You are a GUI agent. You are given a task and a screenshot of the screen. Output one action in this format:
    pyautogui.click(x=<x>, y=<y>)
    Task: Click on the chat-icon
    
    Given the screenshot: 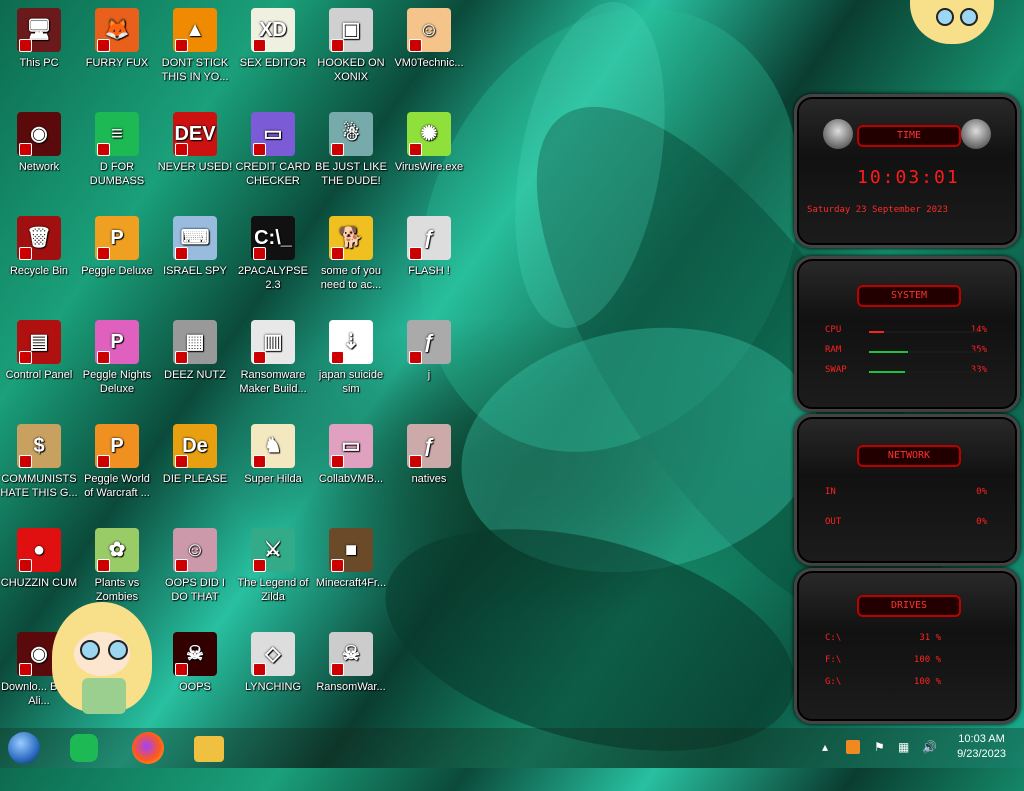 What is the action you would take?
    pyautogui.click(x=84, y=748)
    